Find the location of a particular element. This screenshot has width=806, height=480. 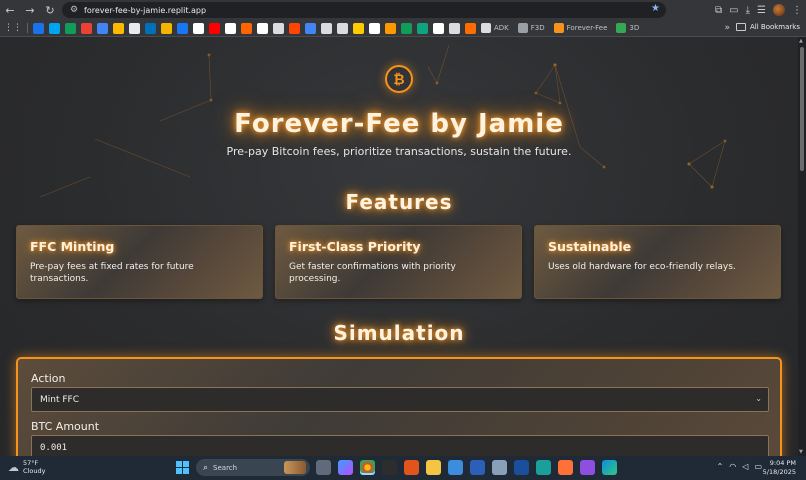

battery-icon: ▭ is located at coordinates (758, 466).